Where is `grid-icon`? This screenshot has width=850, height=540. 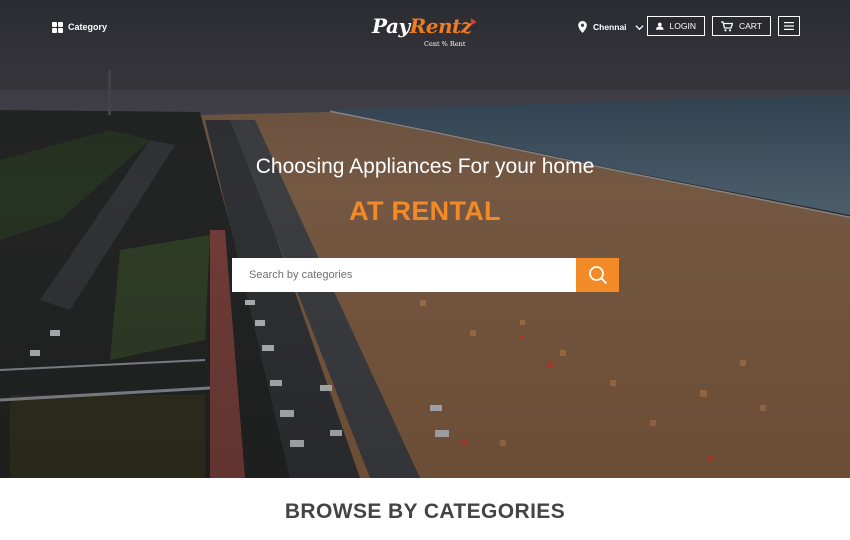
grid-icon is located at coordinates (57, 27).